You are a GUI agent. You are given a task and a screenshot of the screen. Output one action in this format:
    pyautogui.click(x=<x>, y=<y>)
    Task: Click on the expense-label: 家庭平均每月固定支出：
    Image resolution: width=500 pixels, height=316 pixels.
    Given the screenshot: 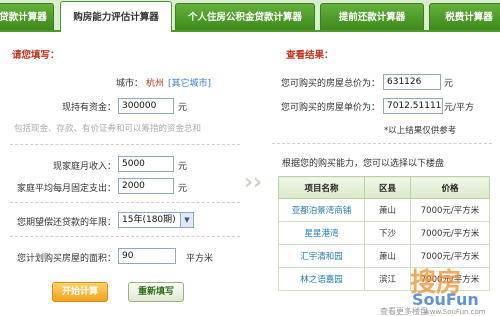 What is the action you would take?
    pyautogui.click(x=66, y=189)
    